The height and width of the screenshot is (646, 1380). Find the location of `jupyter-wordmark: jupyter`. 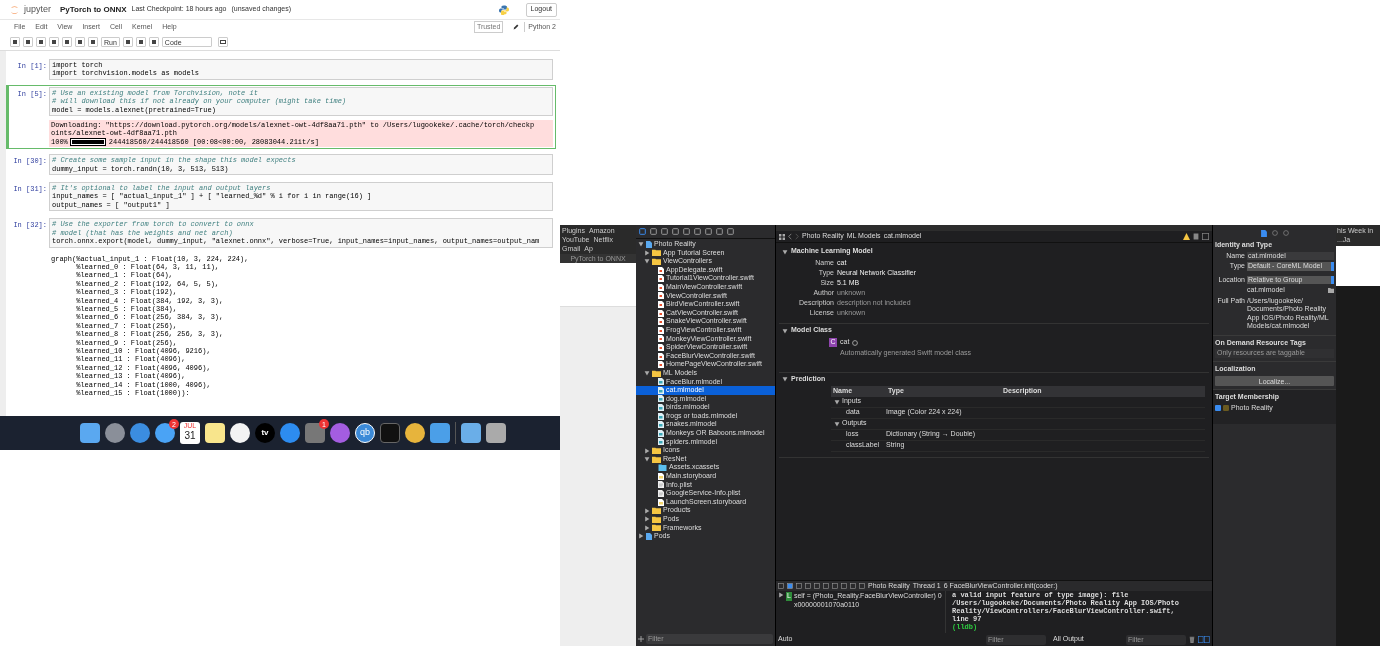

jupyter-wordmark: jupyter is located at coordinates (37, 9).